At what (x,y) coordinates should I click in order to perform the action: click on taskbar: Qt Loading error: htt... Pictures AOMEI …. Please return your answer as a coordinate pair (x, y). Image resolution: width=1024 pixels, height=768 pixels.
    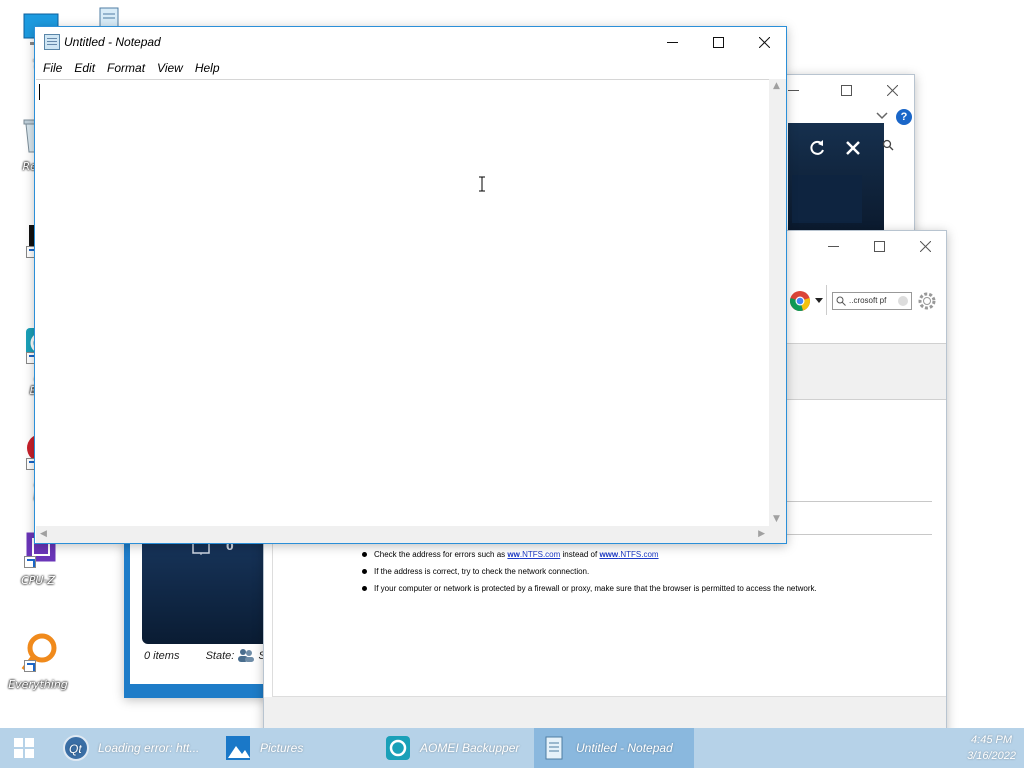
    Looking at the image, I should click on (512, 748).